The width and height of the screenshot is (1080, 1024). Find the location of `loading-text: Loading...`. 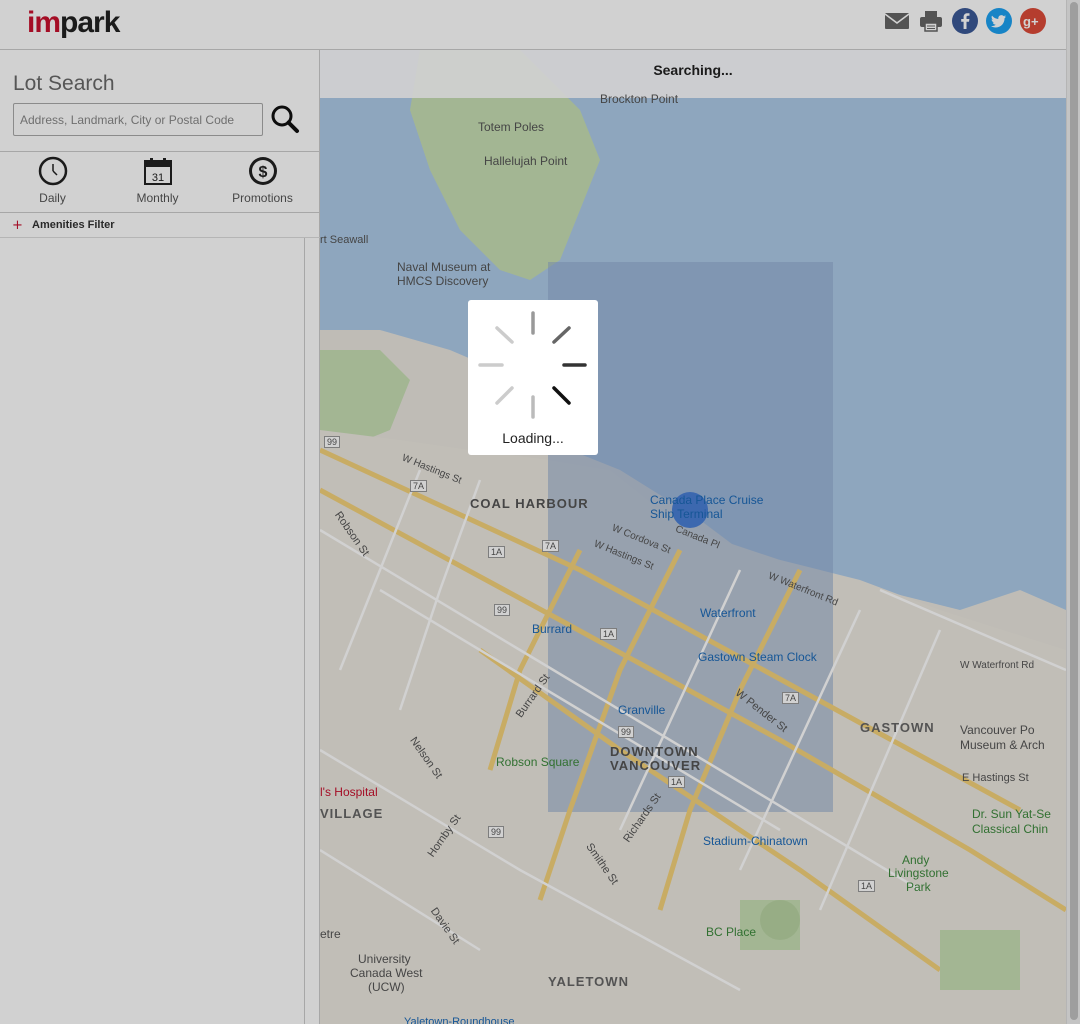

loading-text: Loading... is located at coordinates (533, 438).